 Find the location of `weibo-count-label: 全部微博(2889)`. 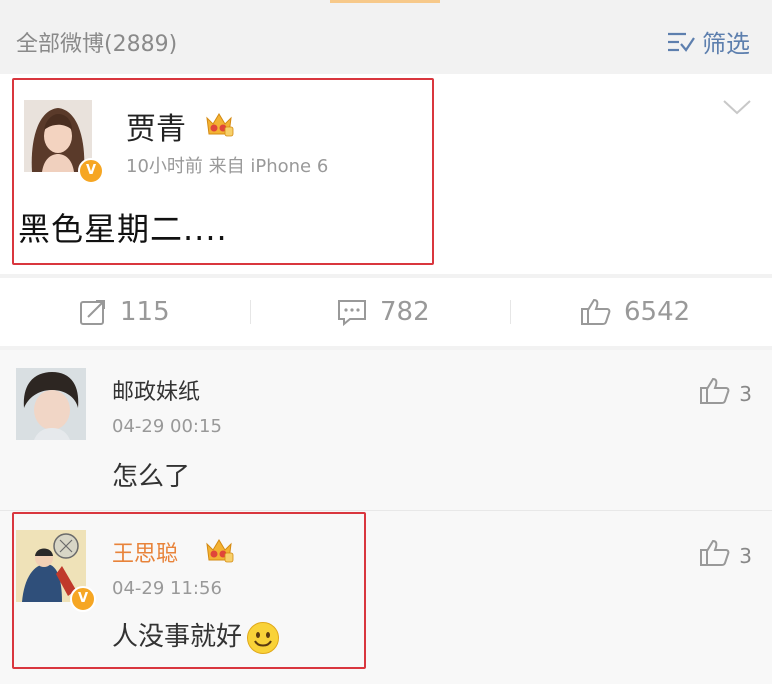

weibo-count-label: 全部微博(2889) is located at coordinates (97, 44).